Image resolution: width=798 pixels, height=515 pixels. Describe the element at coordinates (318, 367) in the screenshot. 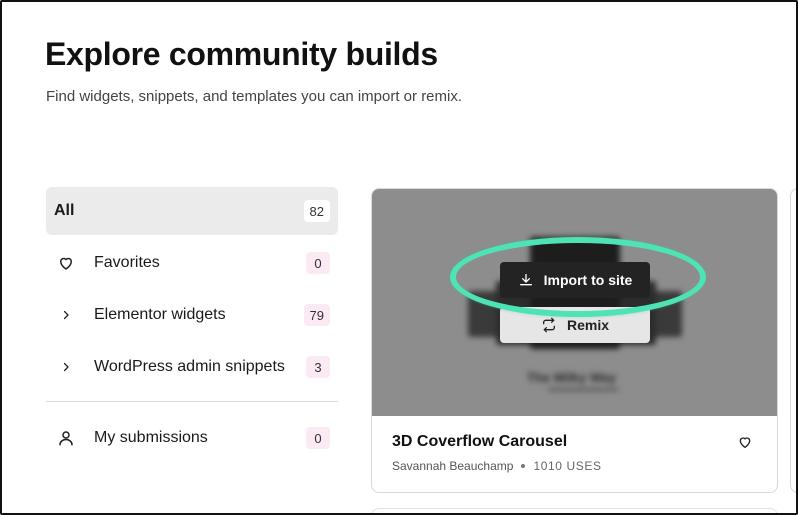

I see `count-badge: 3` at that location.